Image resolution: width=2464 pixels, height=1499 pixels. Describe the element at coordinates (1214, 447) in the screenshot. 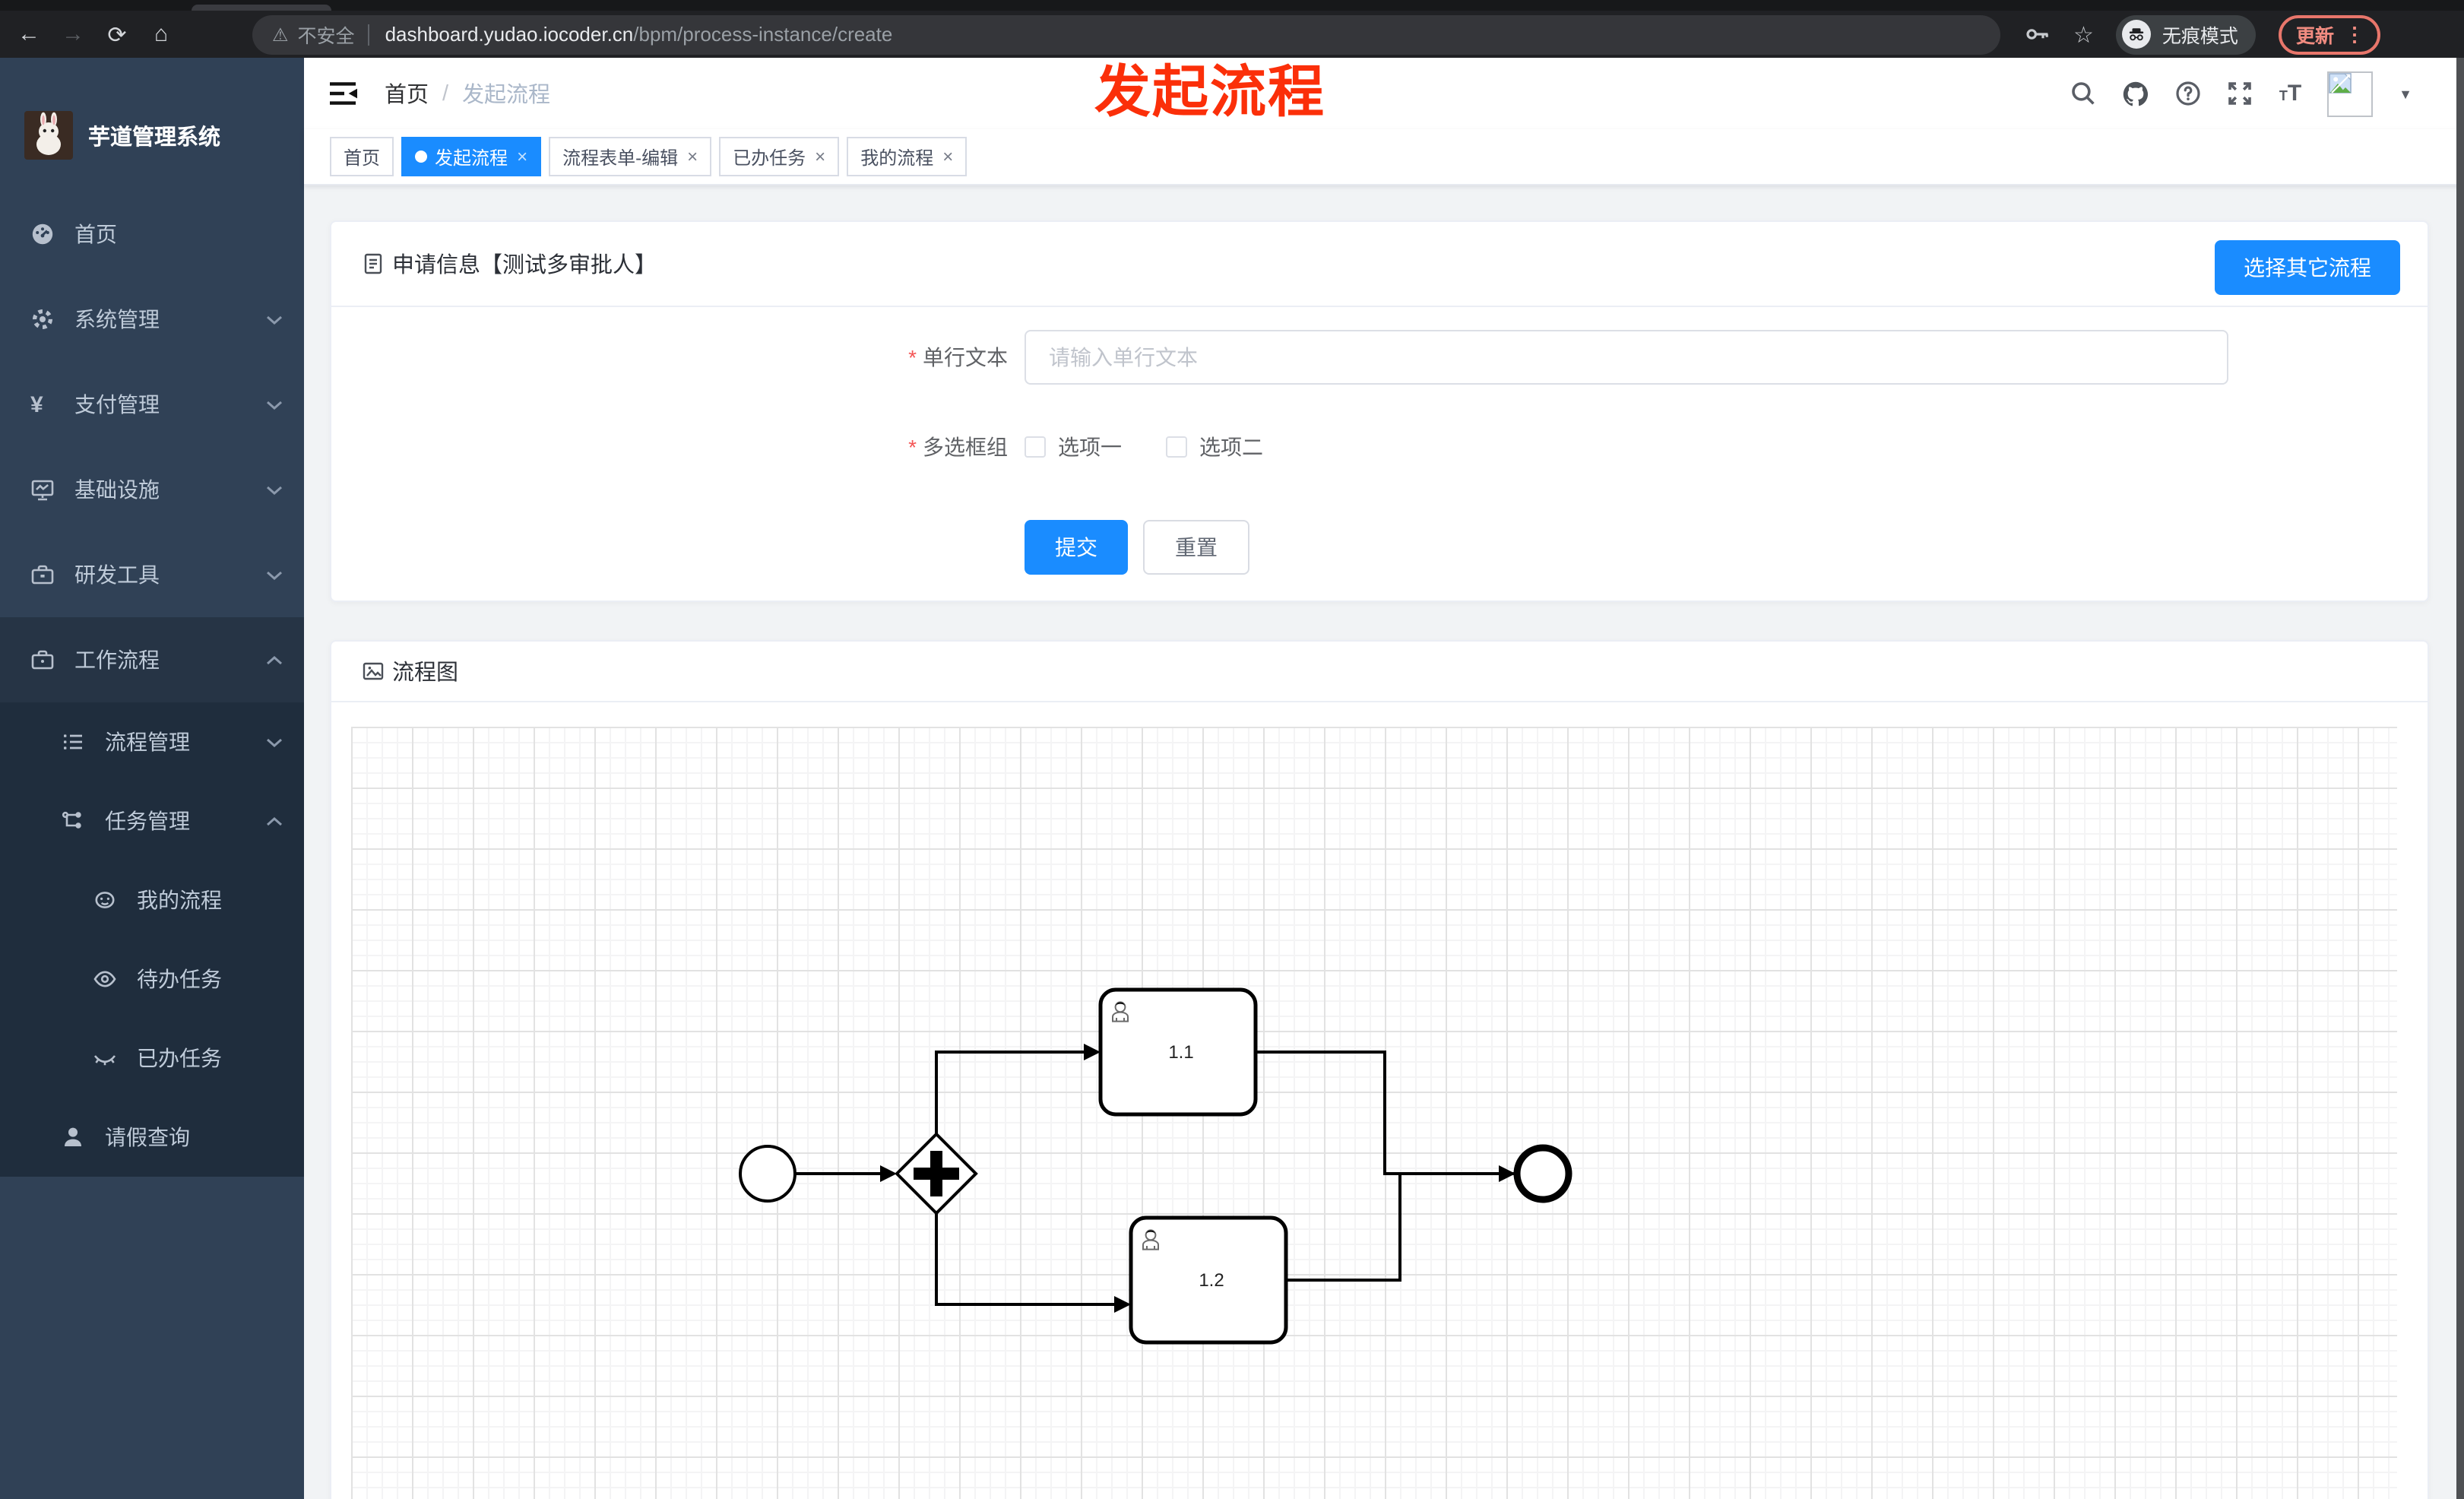

I see `checkbox-option-2: 选项二` at that location.